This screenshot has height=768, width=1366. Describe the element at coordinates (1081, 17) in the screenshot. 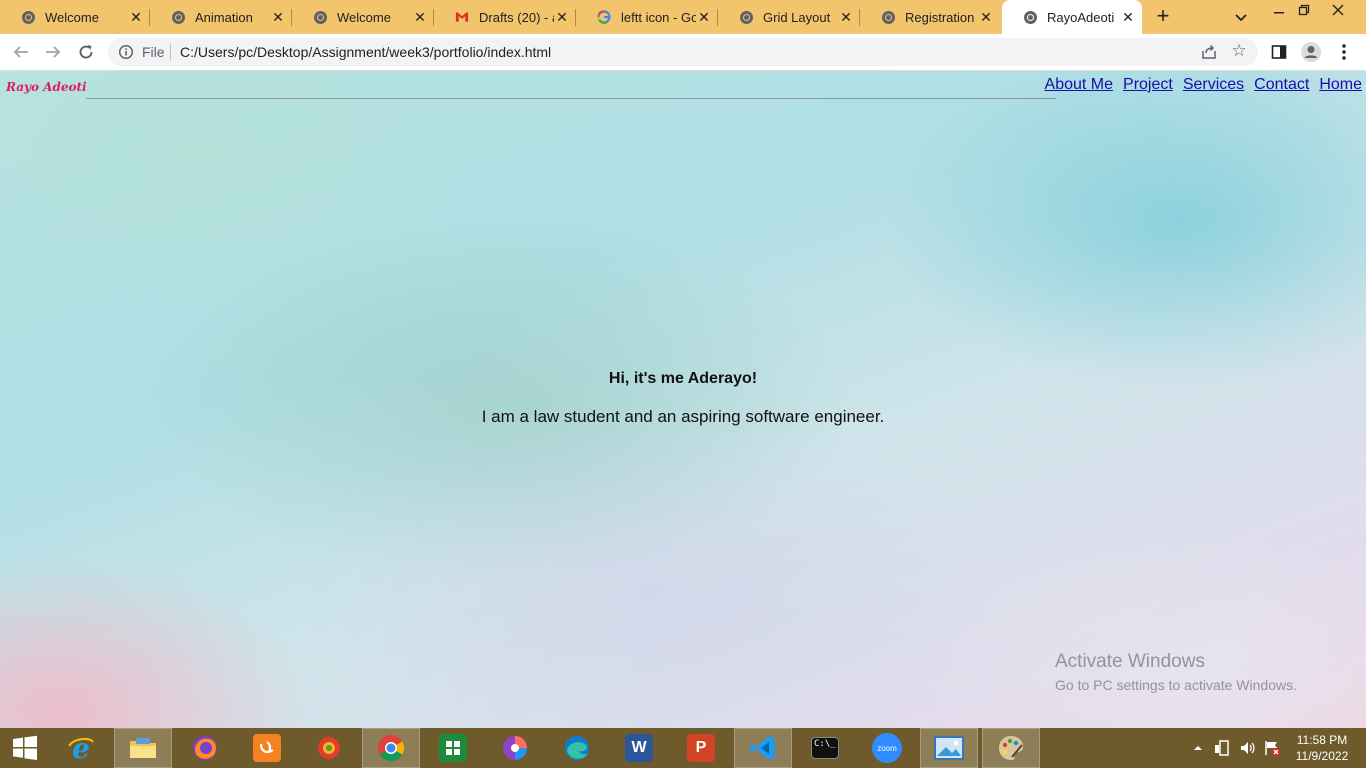

I see `tab-label: RayoAdeoti` at that location.